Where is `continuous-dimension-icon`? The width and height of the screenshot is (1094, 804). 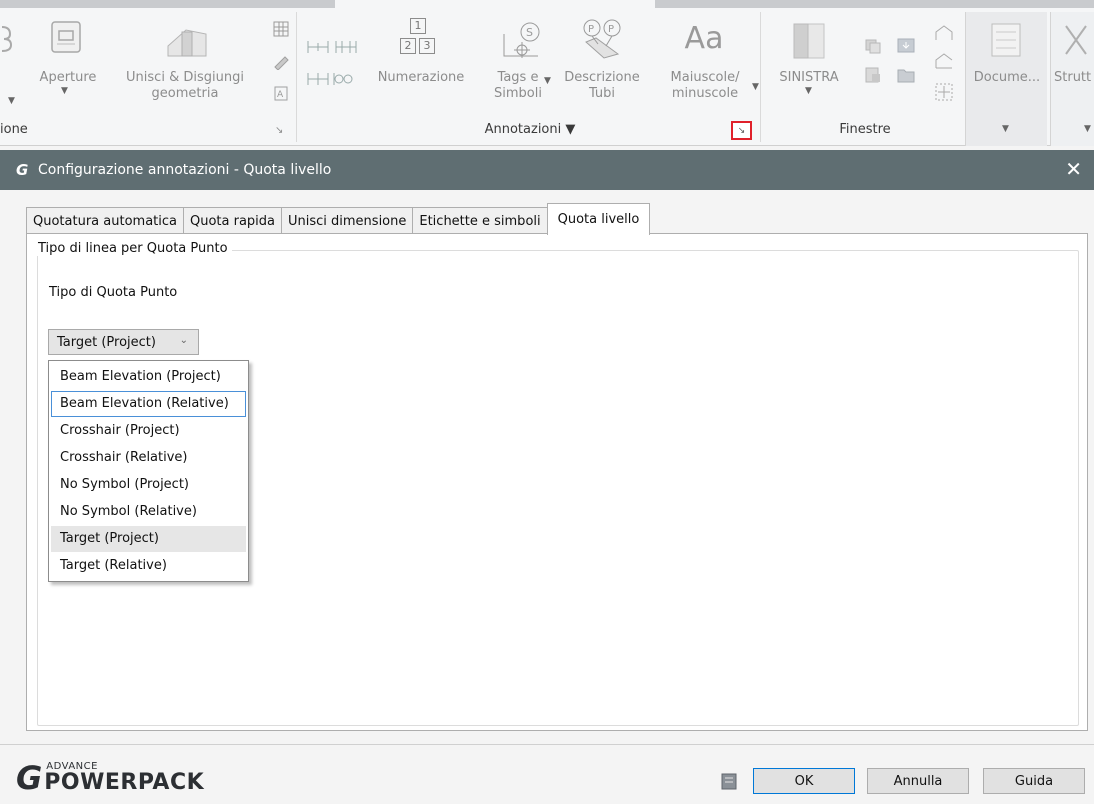 continuous-dimension-icon is located at coordinates (346, 47).